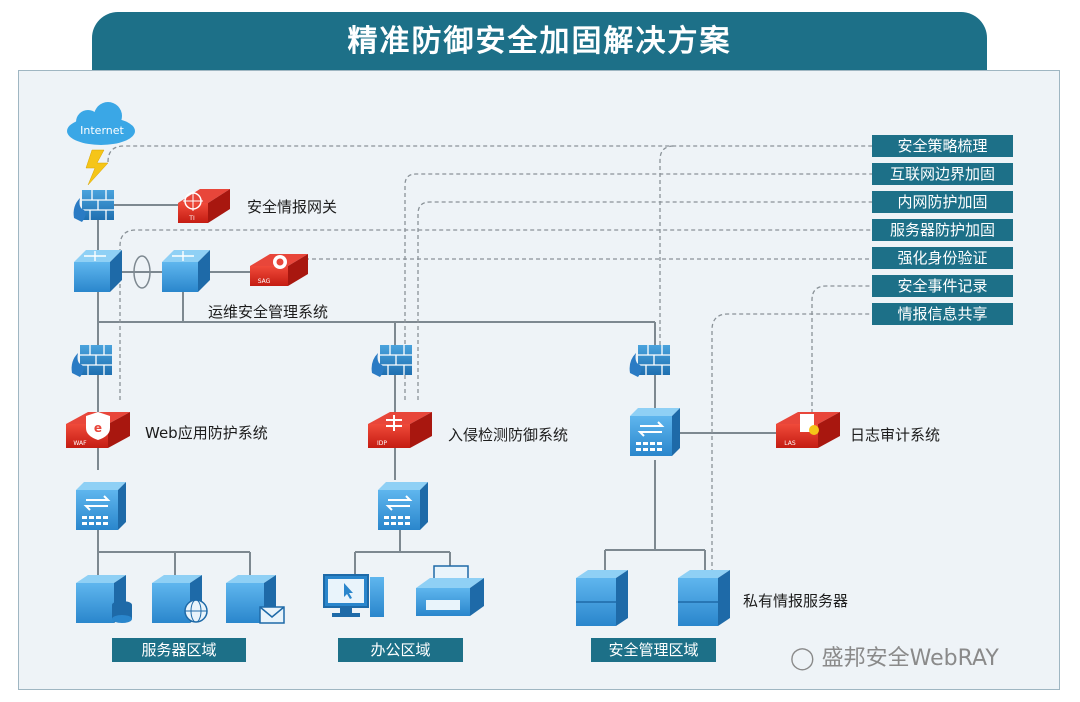 The width and height of the screenshot is (1080, 702). What do you see at coordinates (180, 599) in the screenshot?
I see `web-server-icon` at bounding box center [180, 599].